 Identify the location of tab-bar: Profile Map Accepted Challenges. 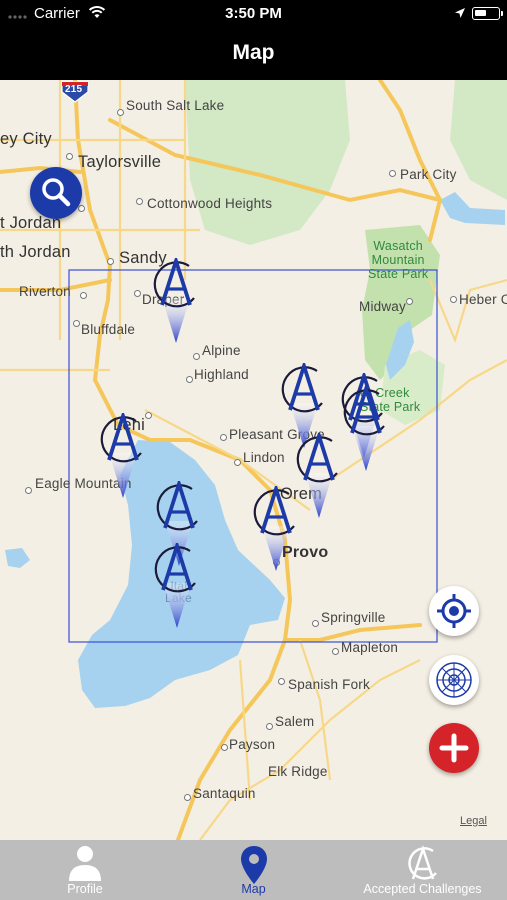
(253, 870).